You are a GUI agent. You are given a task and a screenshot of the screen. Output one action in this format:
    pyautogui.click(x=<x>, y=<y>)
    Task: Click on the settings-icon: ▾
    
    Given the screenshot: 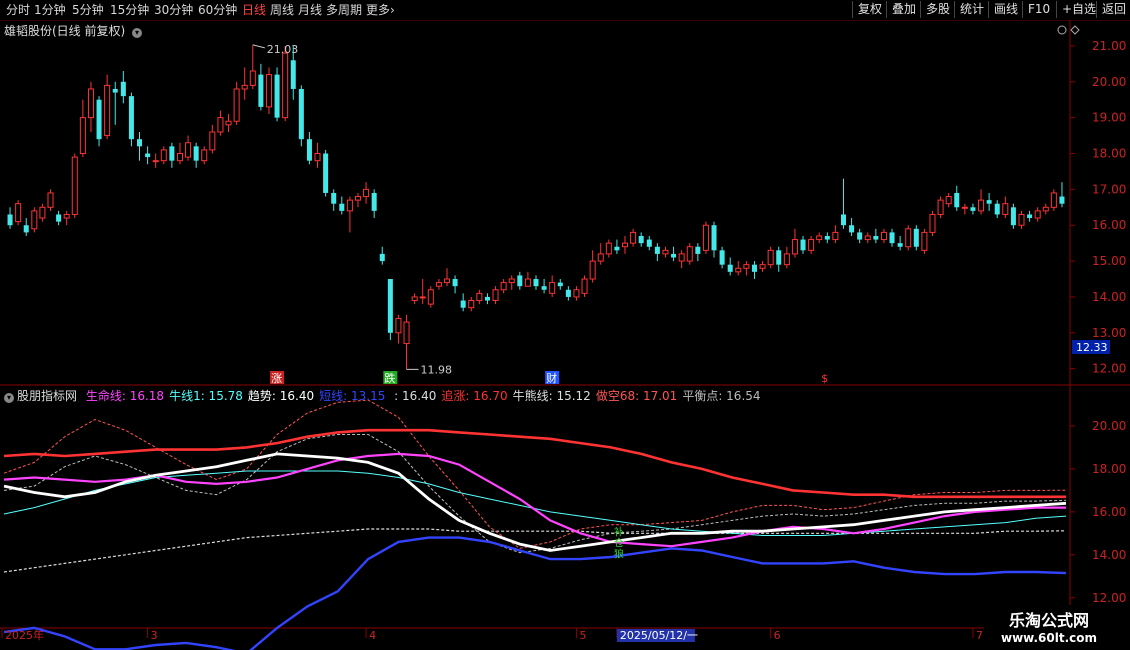 What is the action you would take?
    pyautogui.click(x=9, y=398)
    